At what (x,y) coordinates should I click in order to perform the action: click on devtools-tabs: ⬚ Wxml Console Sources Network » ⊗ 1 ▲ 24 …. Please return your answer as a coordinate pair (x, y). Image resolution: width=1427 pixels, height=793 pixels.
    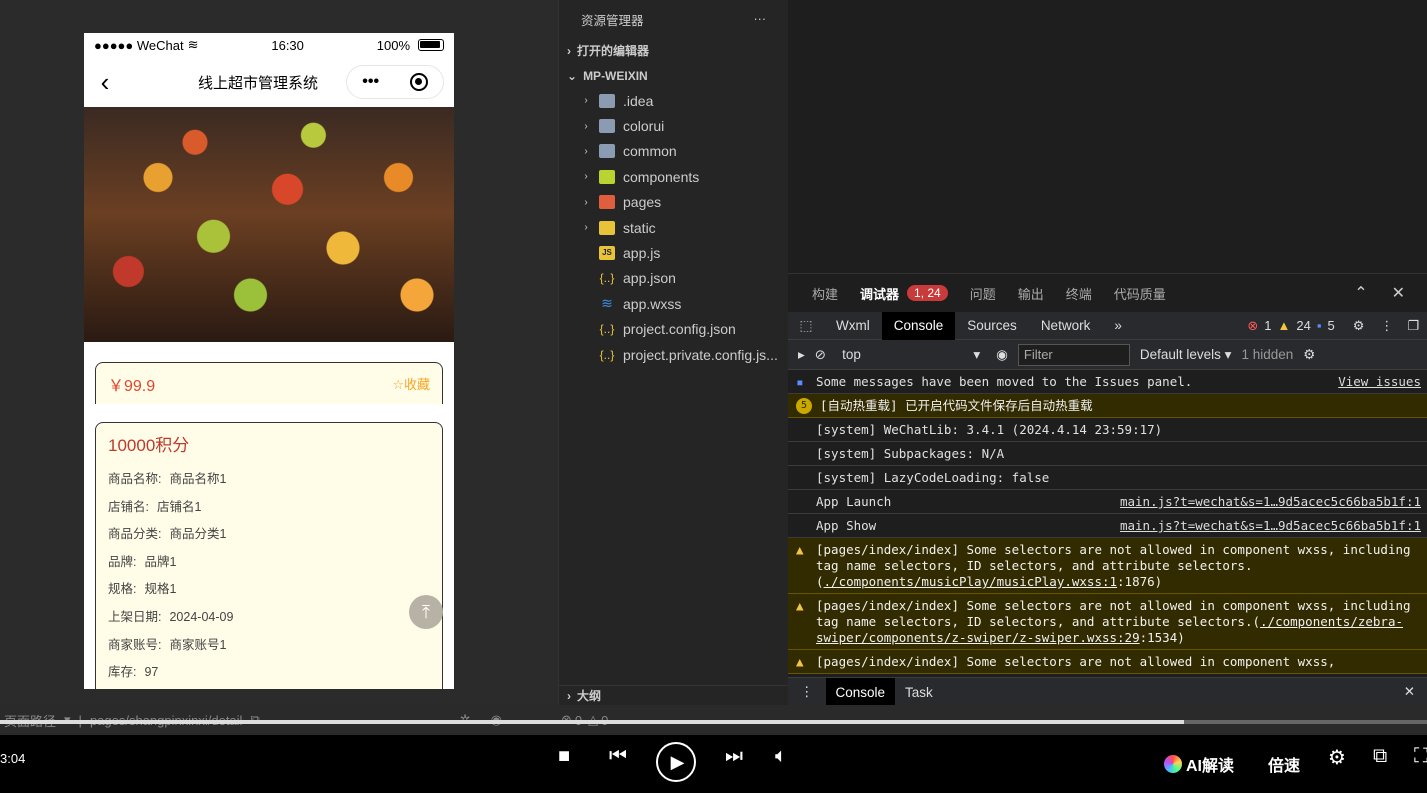
    Looking at the image, I should click on (1107, 325).